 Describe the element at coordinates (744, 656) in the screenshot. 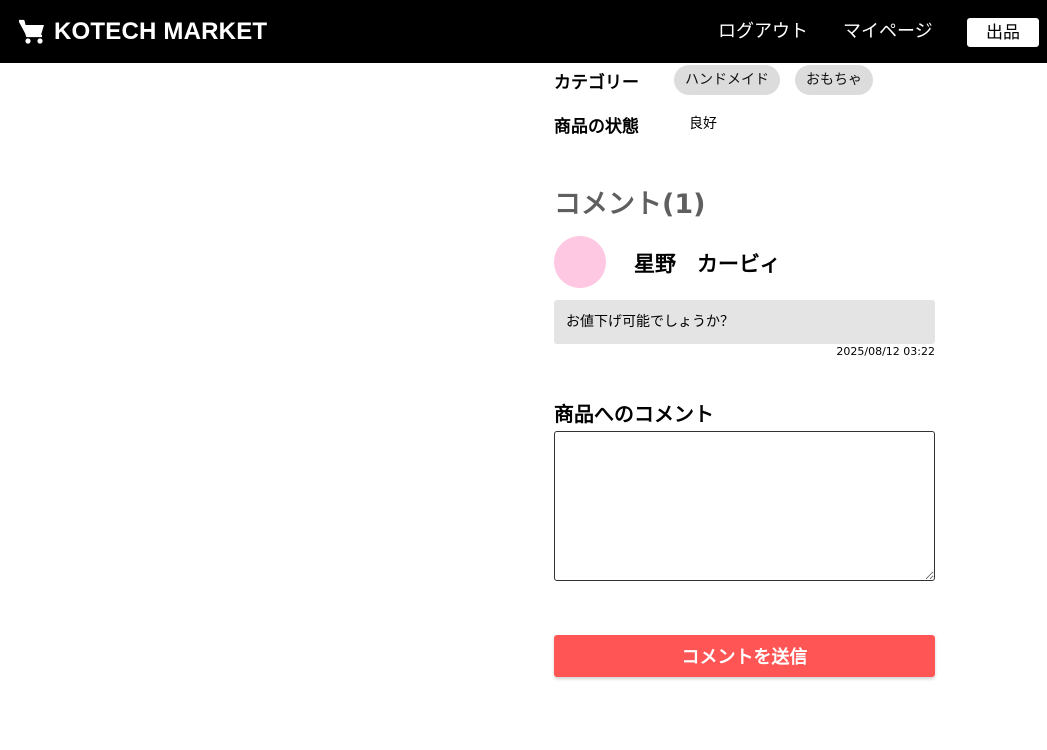

I see `submit-comment-button: コメントを送信` at that location.